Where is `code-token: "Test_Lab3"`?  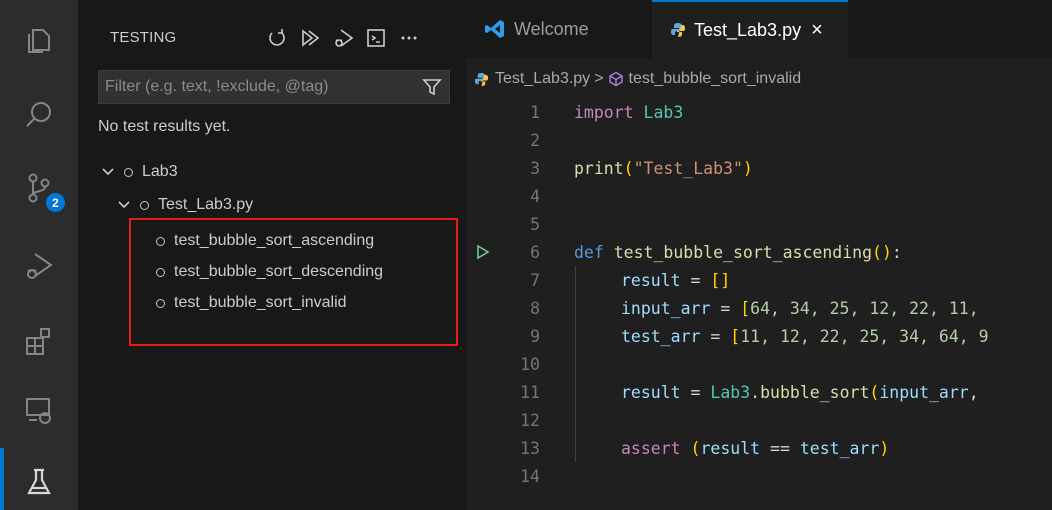 code-token: "Test_Lab3" is located at coordinates (688, 168).